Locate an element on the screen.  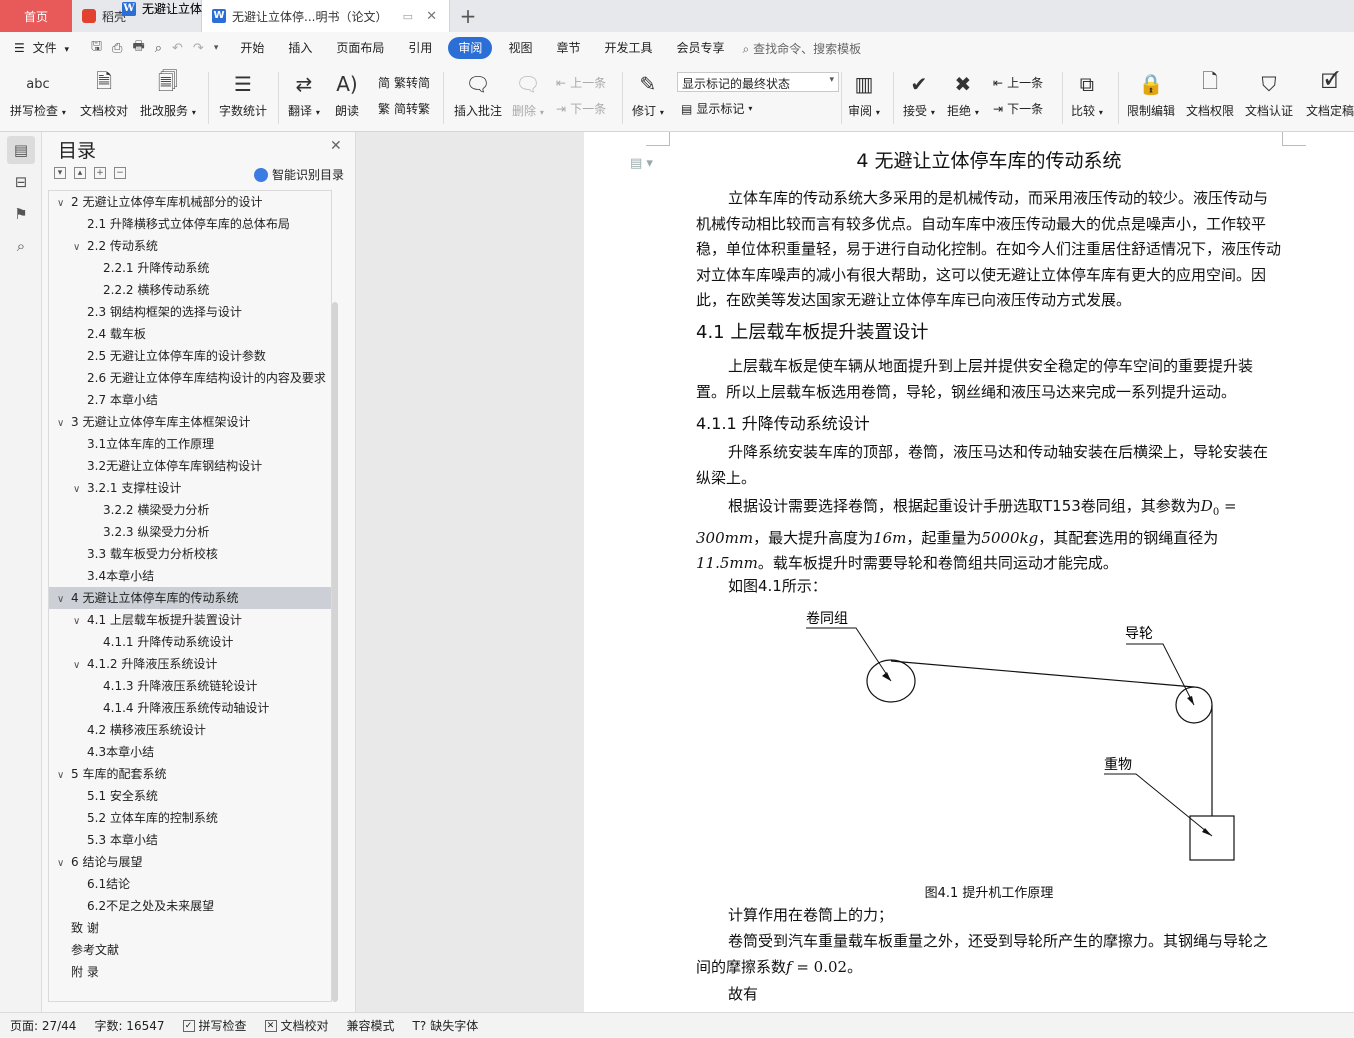
toc-item: ∨ 3.2.1 支撑柱设计 is located at coordinates (190, 488).